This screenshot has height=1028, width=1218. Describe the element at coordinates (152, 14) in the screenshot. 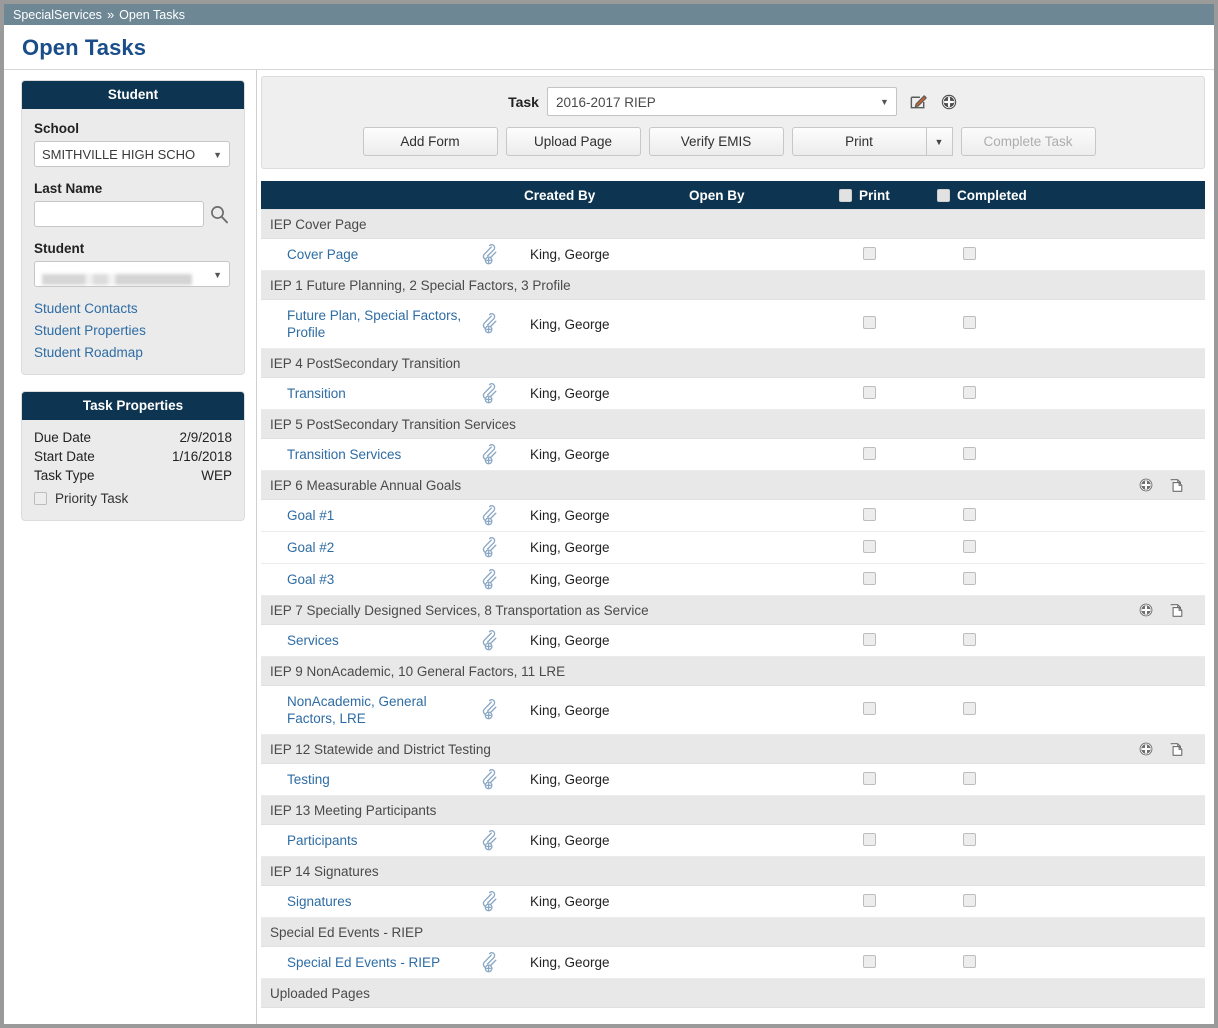

I see `breadcrumb-current: Open Tasks` at that location.